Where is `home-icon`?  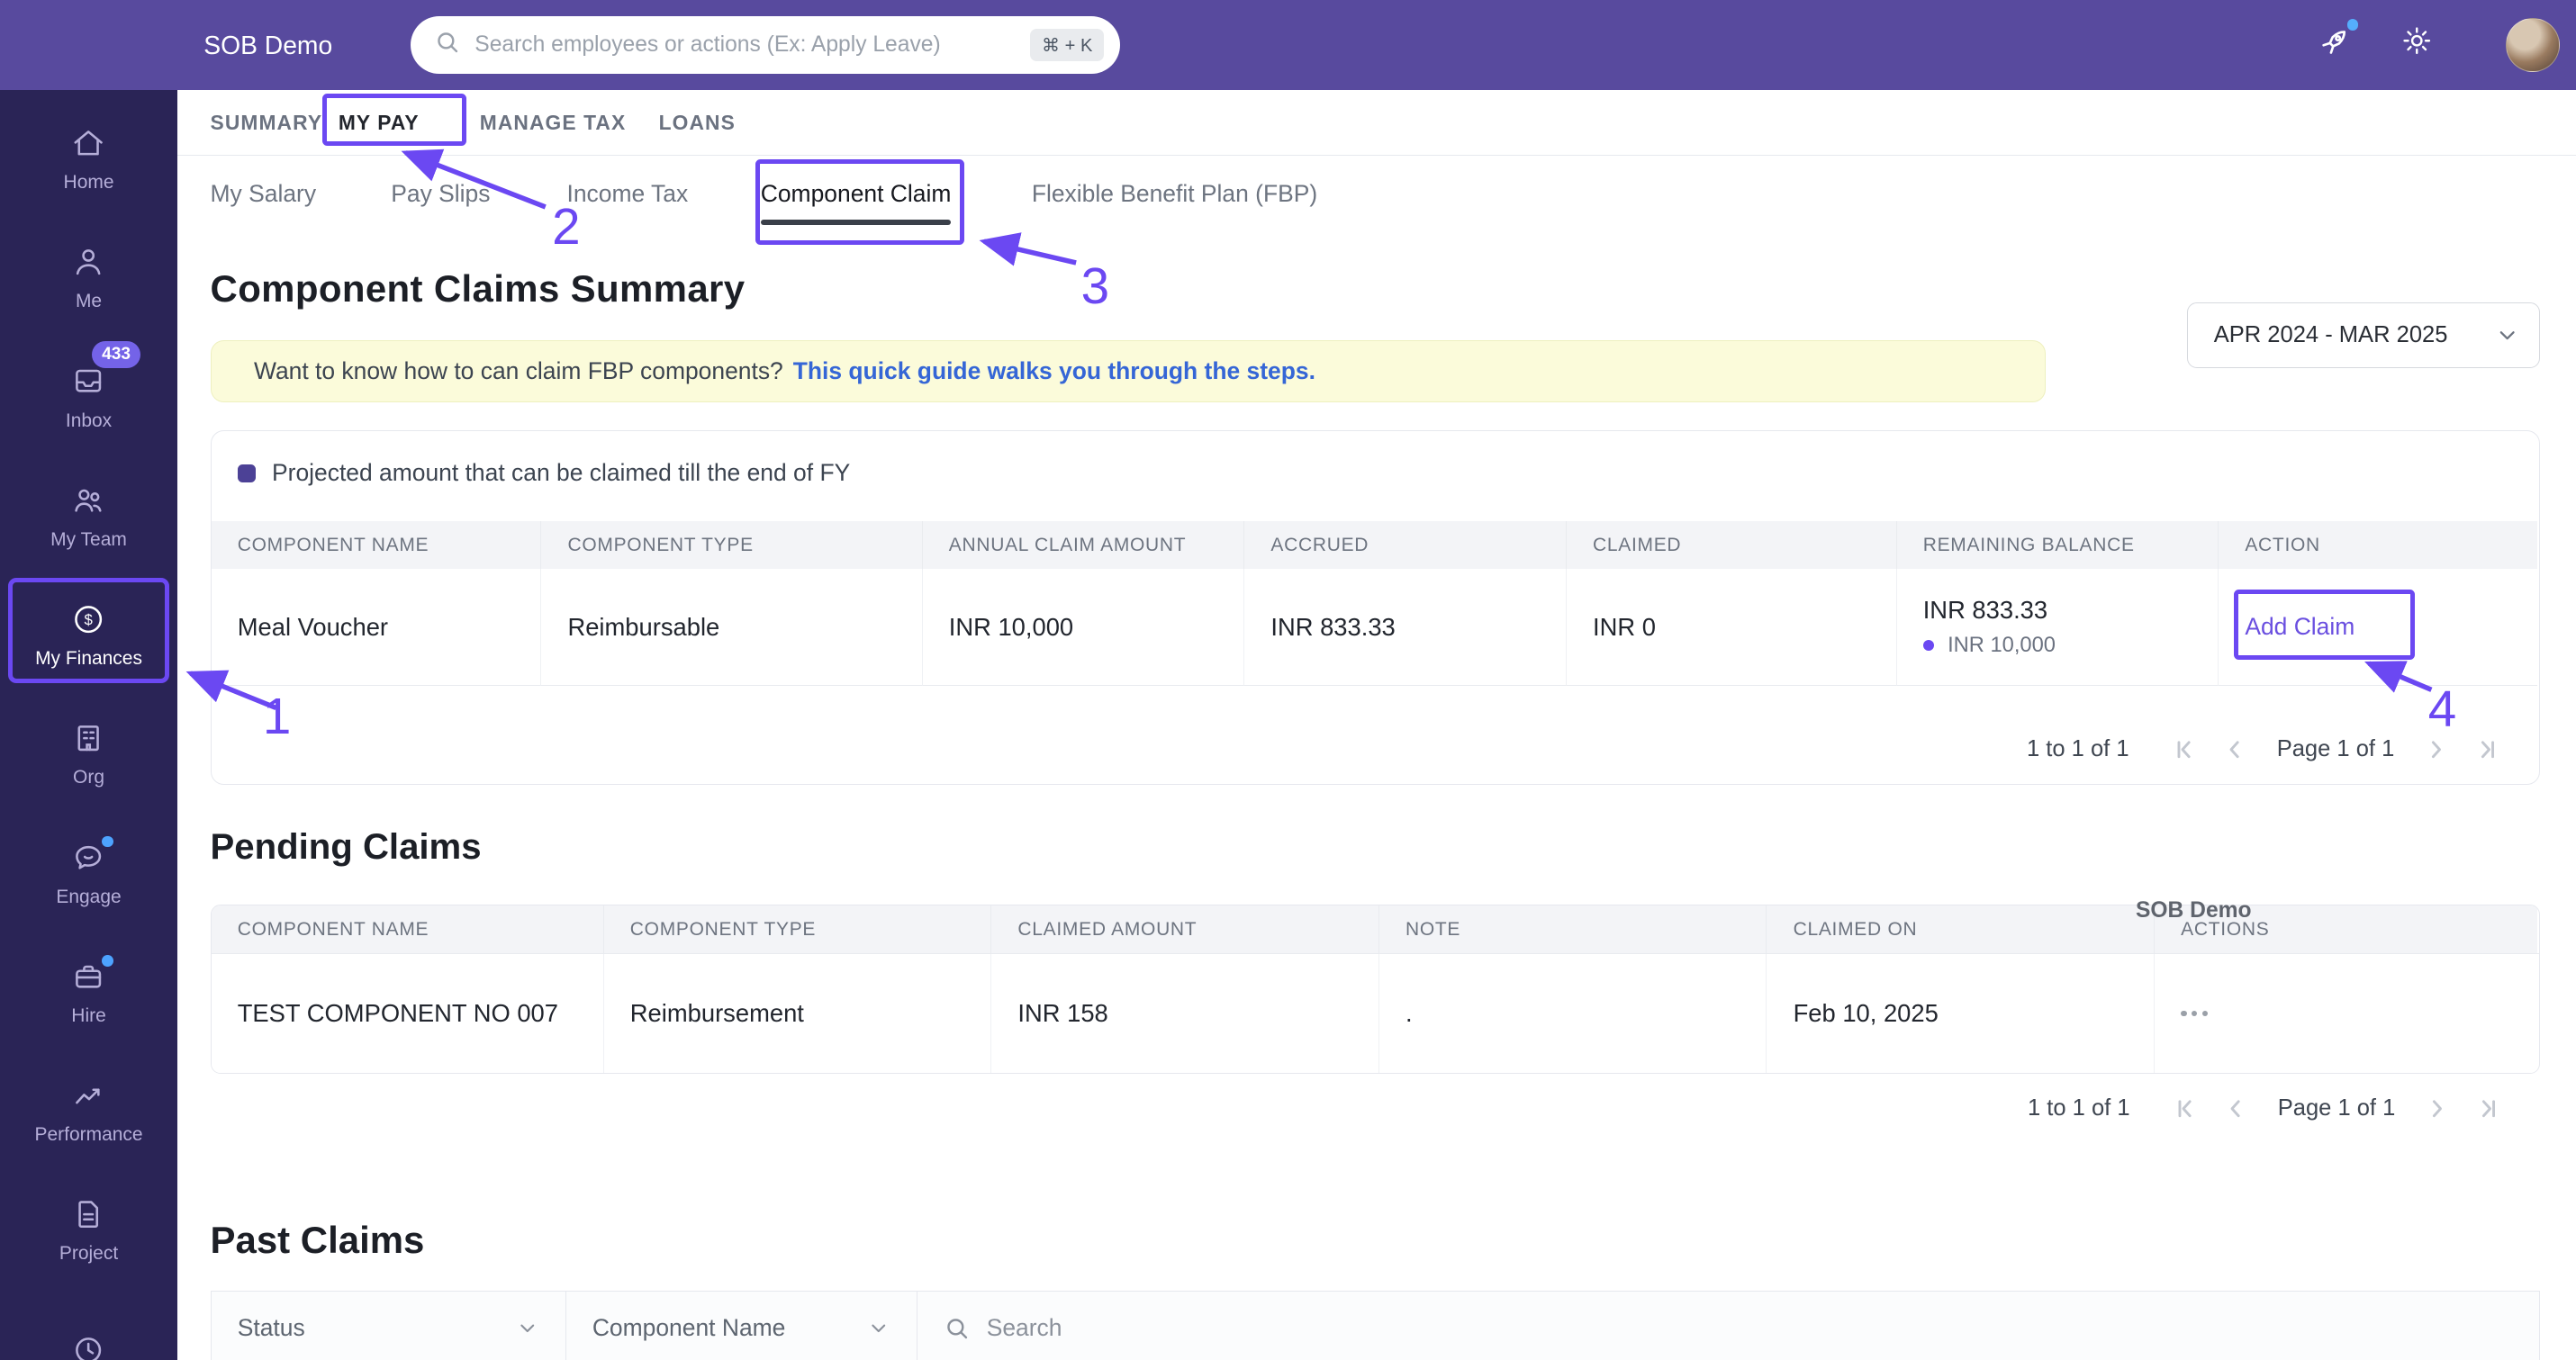
home-icon is located at coordinates (89, 143).